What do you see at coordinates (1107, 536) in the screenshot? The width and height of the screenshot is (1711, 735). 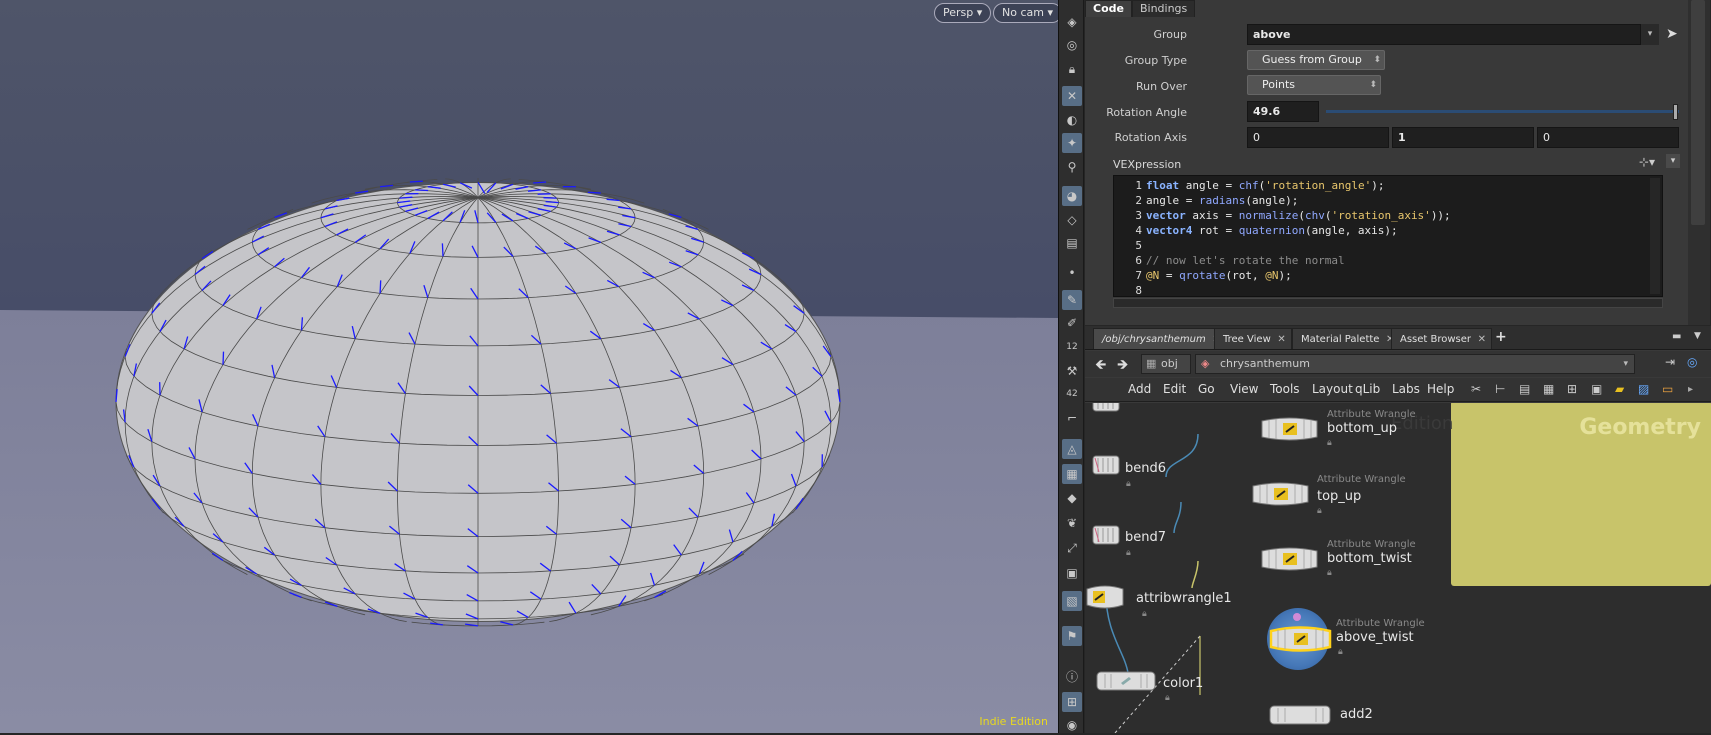 I see `node-bend7` at bounding box center [1107, 536].